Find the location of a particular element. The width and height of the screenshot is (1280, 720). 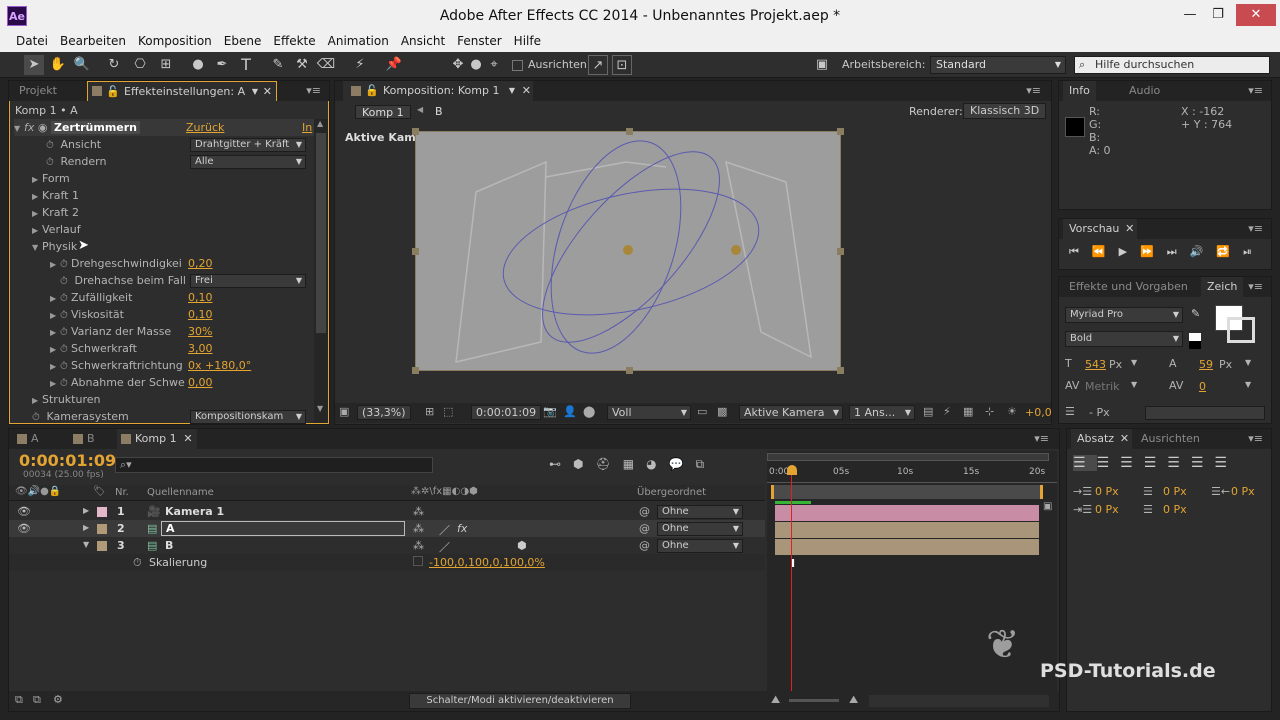

effect-panel-scrollbar: ▲ ▼ is located at coordinates (321, 271).